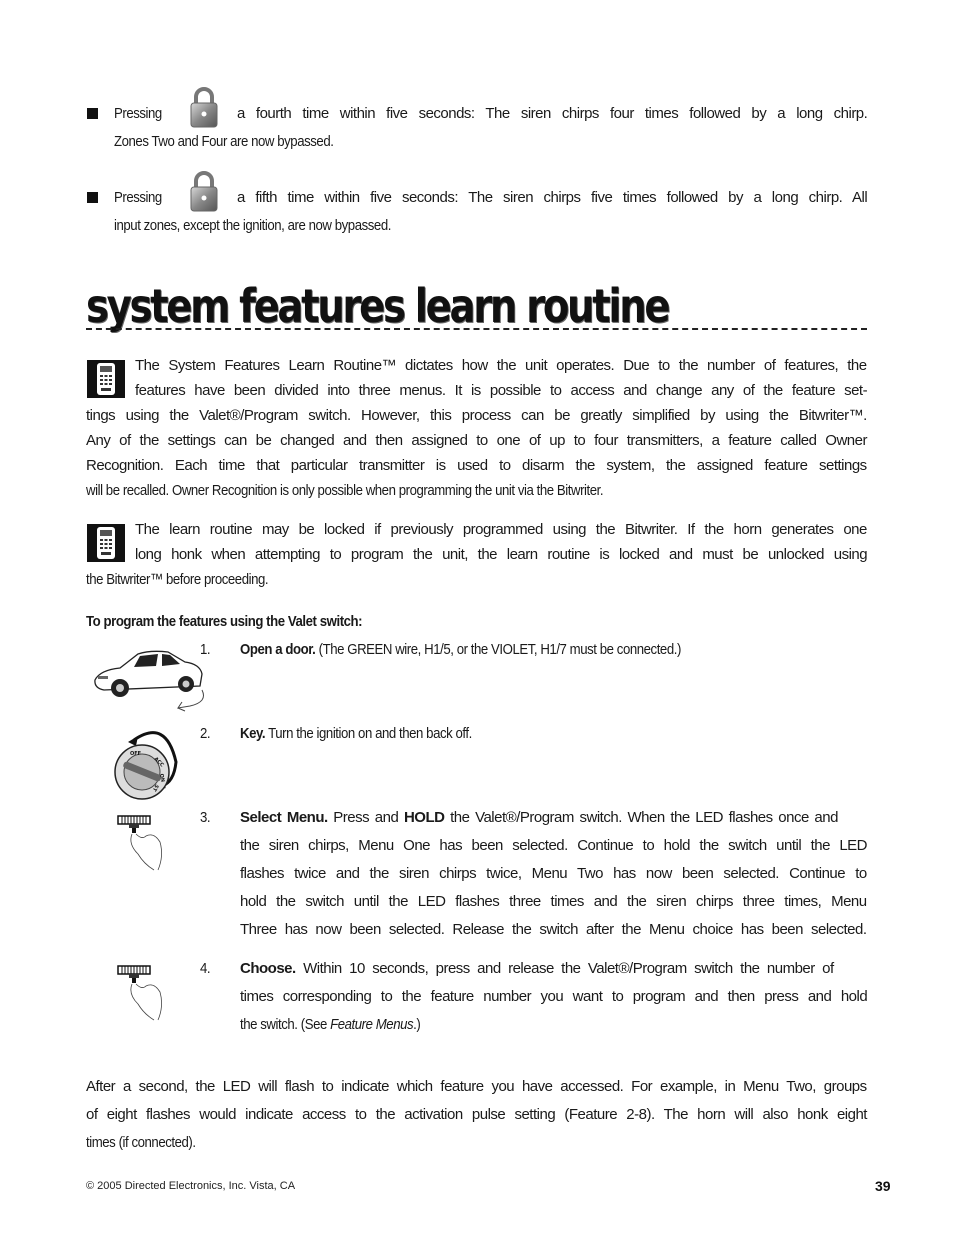 Image resolution: width=954 pixels, height=1235 pixels. I want to click on step-title: Select Menu., so click(284, 817).